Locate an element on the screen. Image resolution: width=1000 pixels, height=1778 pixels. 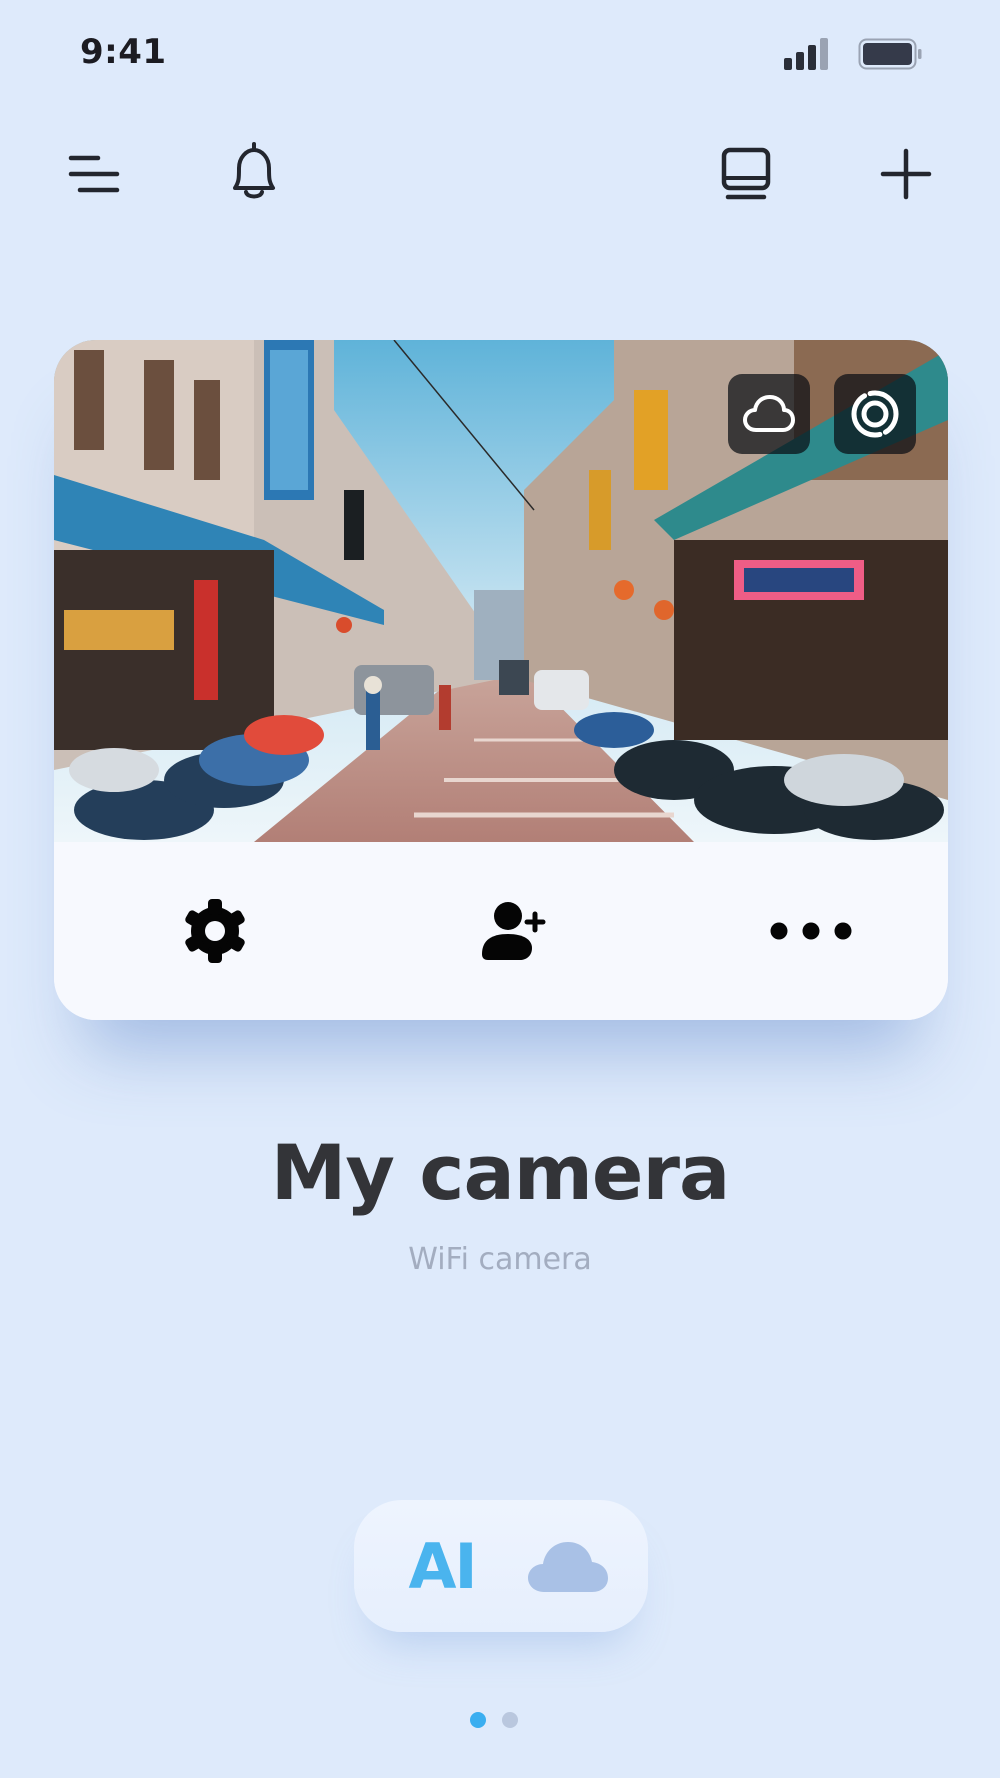
share-user-button is located at coordinates (513, 931).